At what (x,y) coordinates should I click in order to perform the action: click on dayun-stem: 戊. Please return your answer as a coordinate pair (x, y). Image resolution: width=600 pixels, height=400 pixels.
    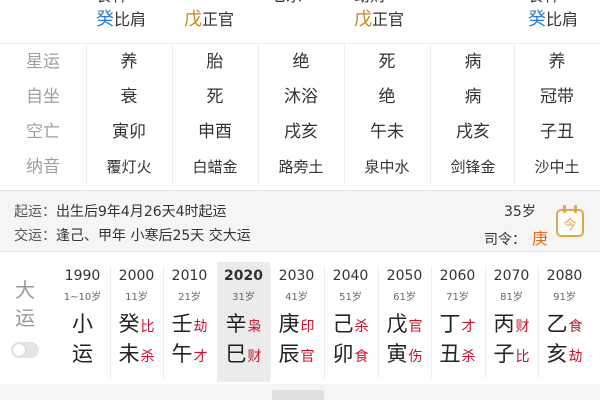
    Looking at the image, I should click on (397, 324).